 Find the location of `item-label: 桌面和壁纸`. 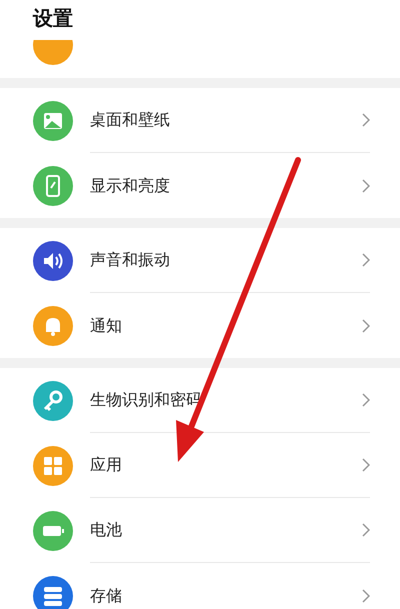

item-label: 桌面和壁纸 is located at coordinates (130, 120).